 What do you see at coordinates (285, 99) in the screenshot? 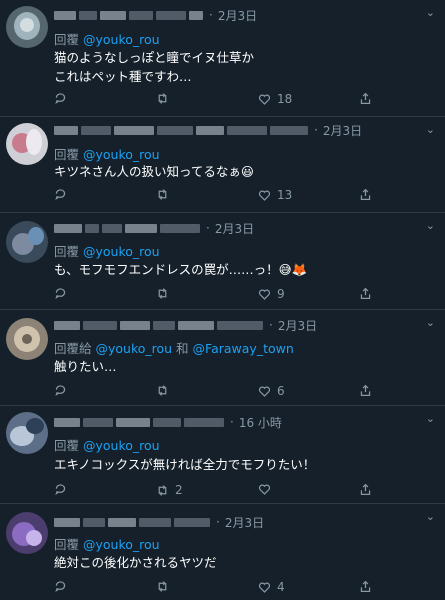
I see `like-count: 18` at bounding box center [285, 99].